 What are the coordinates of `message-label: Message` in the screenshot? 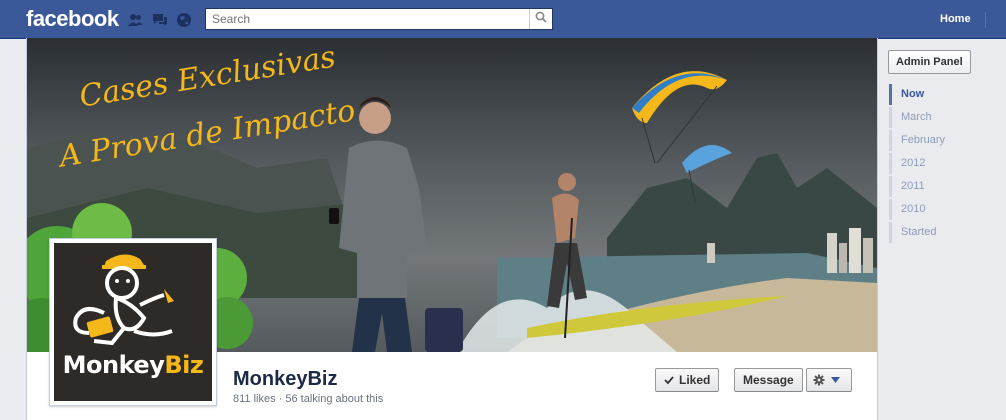 It's located at (768, 380).